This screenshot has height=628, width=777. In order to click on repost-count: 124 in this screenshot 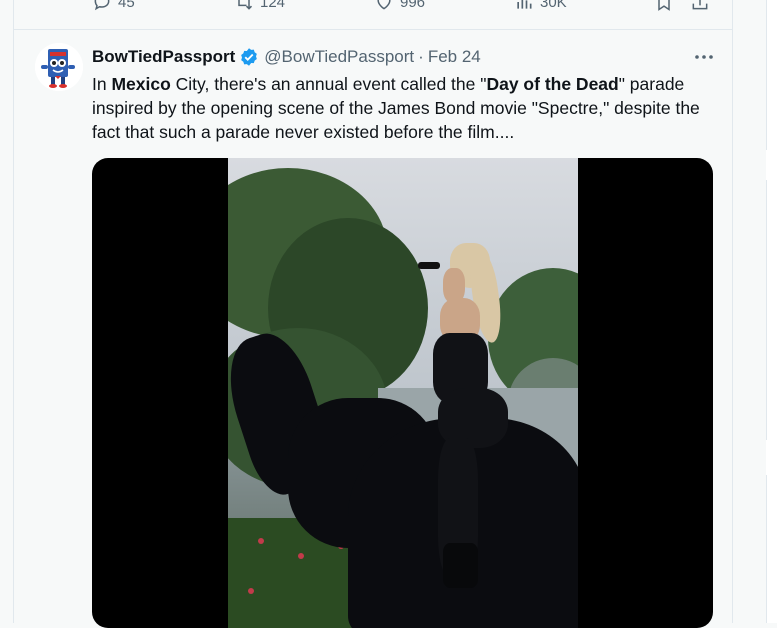, I will do `click(273, 5)`.